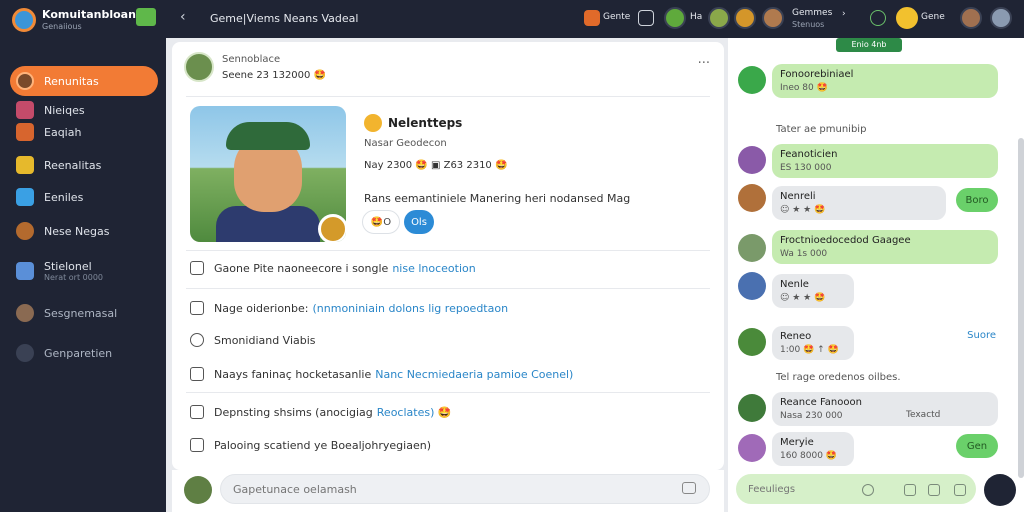  I want to click on chat-scrollbar, so click(1021, 308).